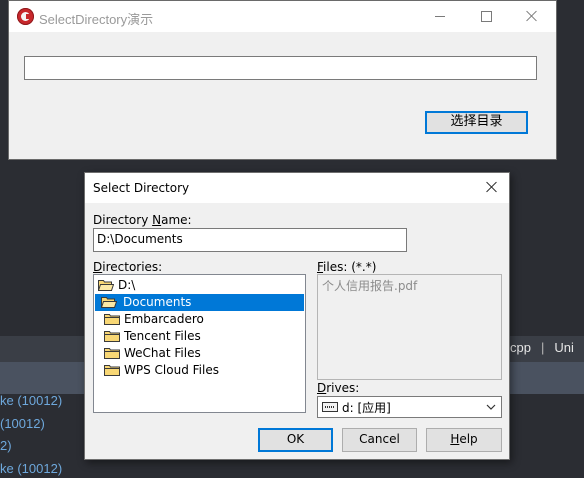  What do you see at coordinates (282, 16) in the screenshot?
I see `main-title-bar: SelectDirectory演示` at bounding box center [282, 16].